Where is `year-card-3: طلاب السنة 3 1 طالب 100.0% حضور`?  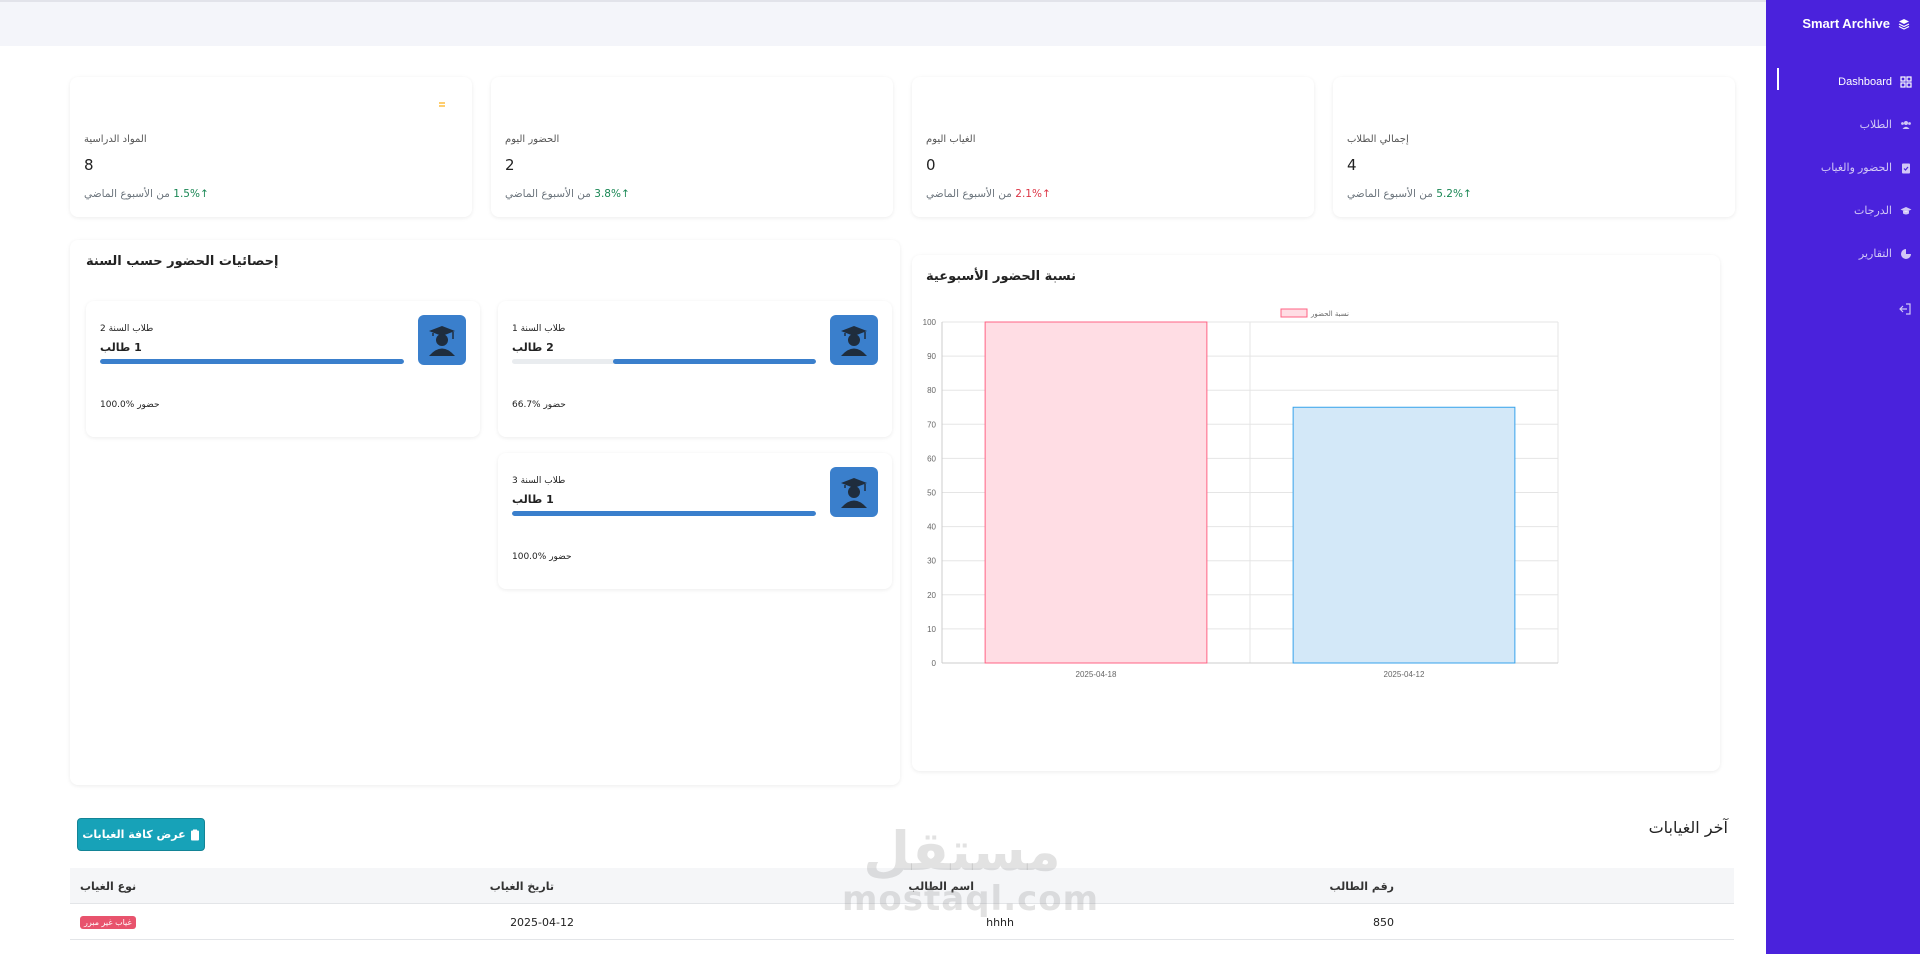
year-card-3: طلاب السنة 3 1 طالب 100.0% حضور is located at coordinates (695, 521).